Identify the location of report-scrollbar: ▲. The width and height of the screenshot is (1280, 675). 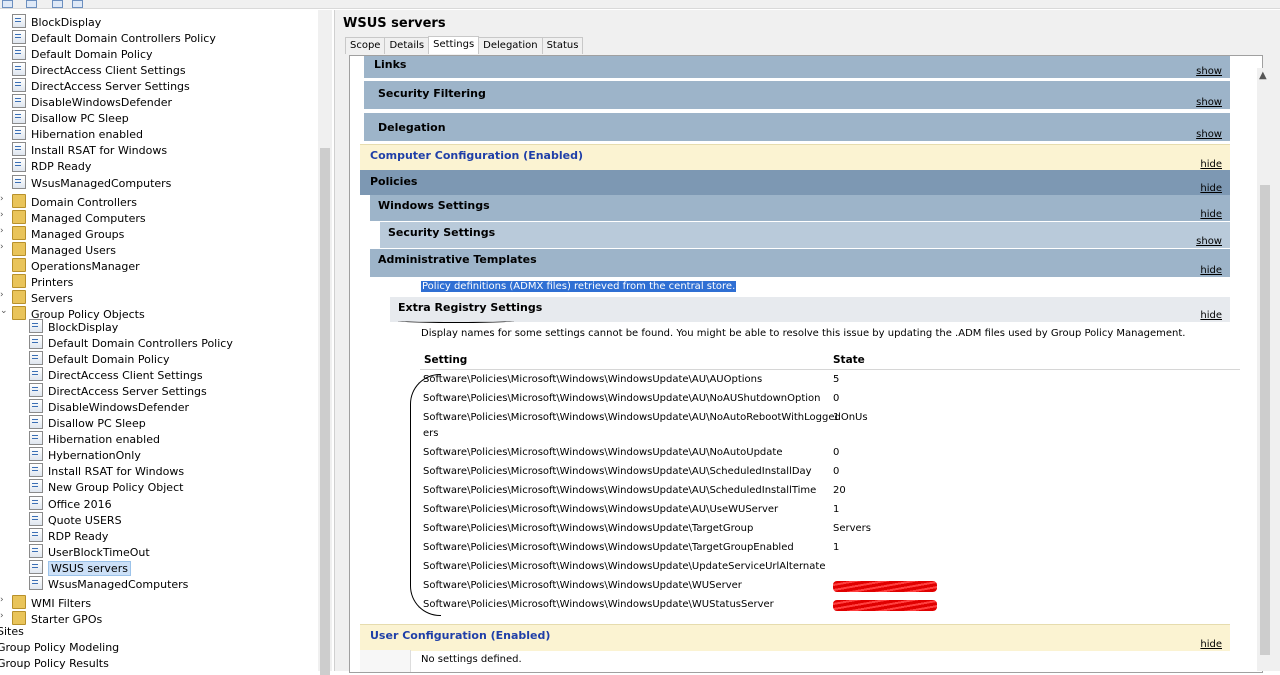
(1265, 369).